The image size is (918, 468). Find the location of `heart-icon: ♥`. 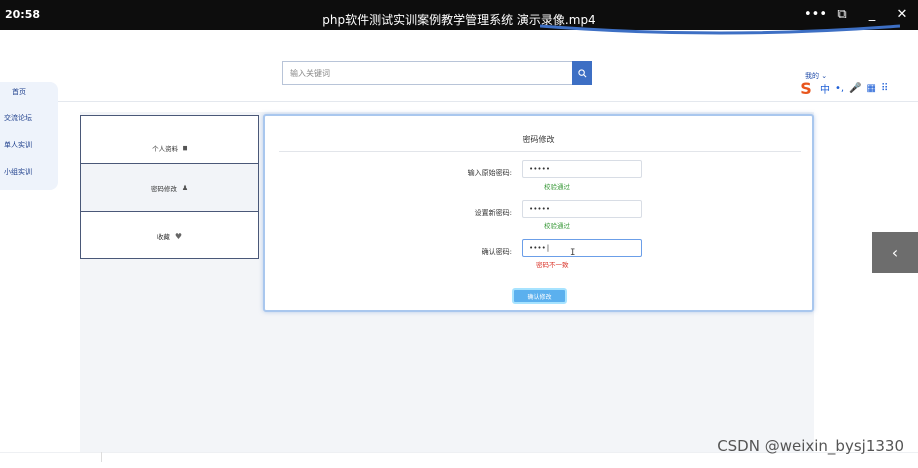

heart-icon: ♥ is located at coordinates (178, 236).